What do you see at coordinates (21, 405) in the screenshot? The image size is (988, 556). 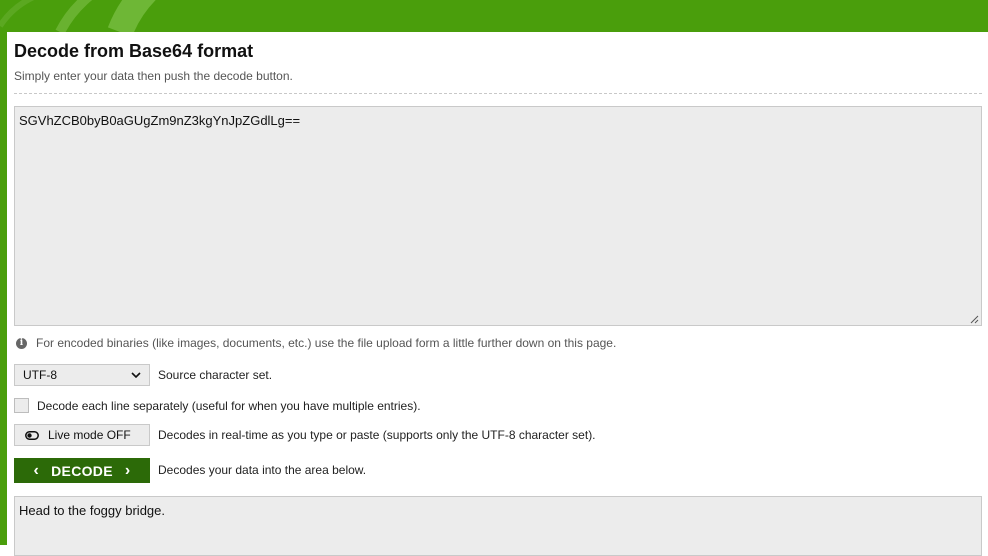 I see `decode-each-line-checkbox` at bounding box center [21, 405].